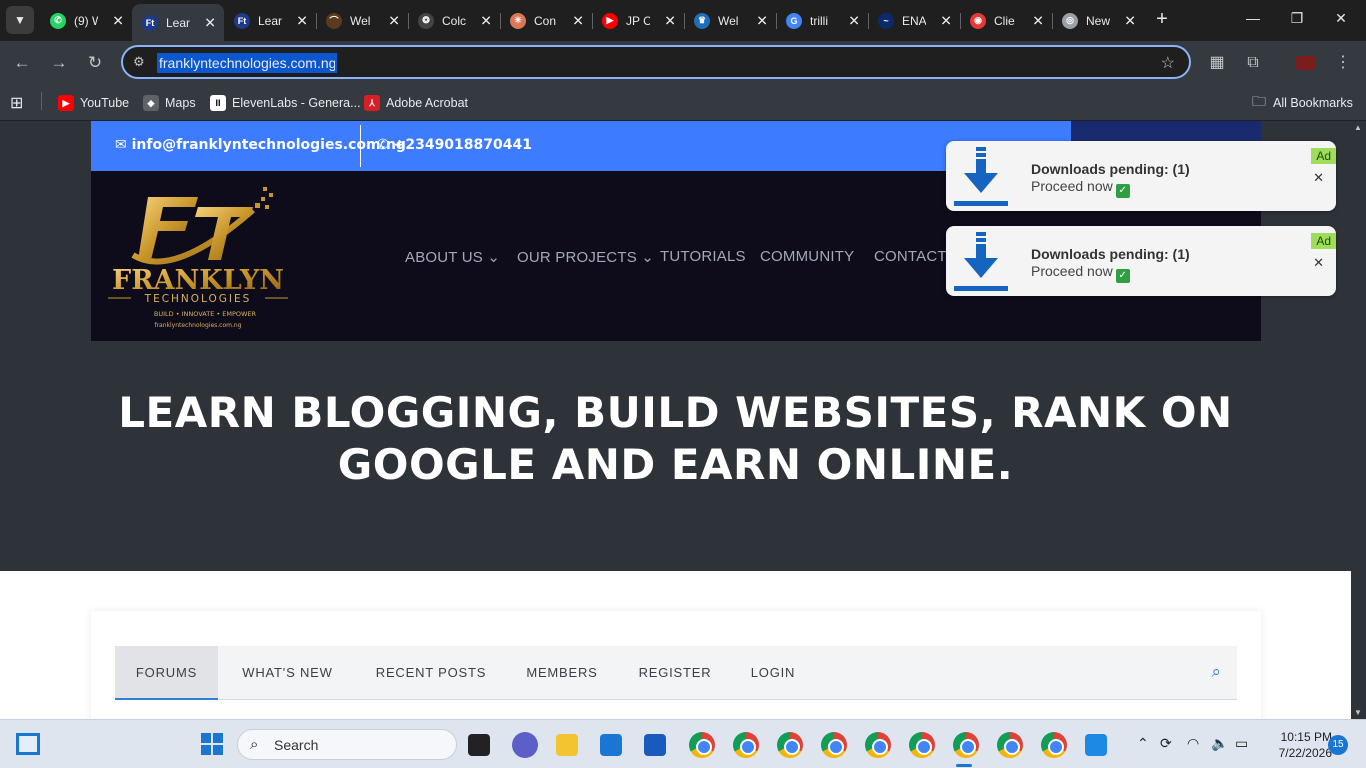 This screenshot has height=768, width=1366. What do you see at coordinates (452, 257) in the screenshot?
I see `nav-menu-item: ABOUT US ⌄` at bounding box center [452, 257].